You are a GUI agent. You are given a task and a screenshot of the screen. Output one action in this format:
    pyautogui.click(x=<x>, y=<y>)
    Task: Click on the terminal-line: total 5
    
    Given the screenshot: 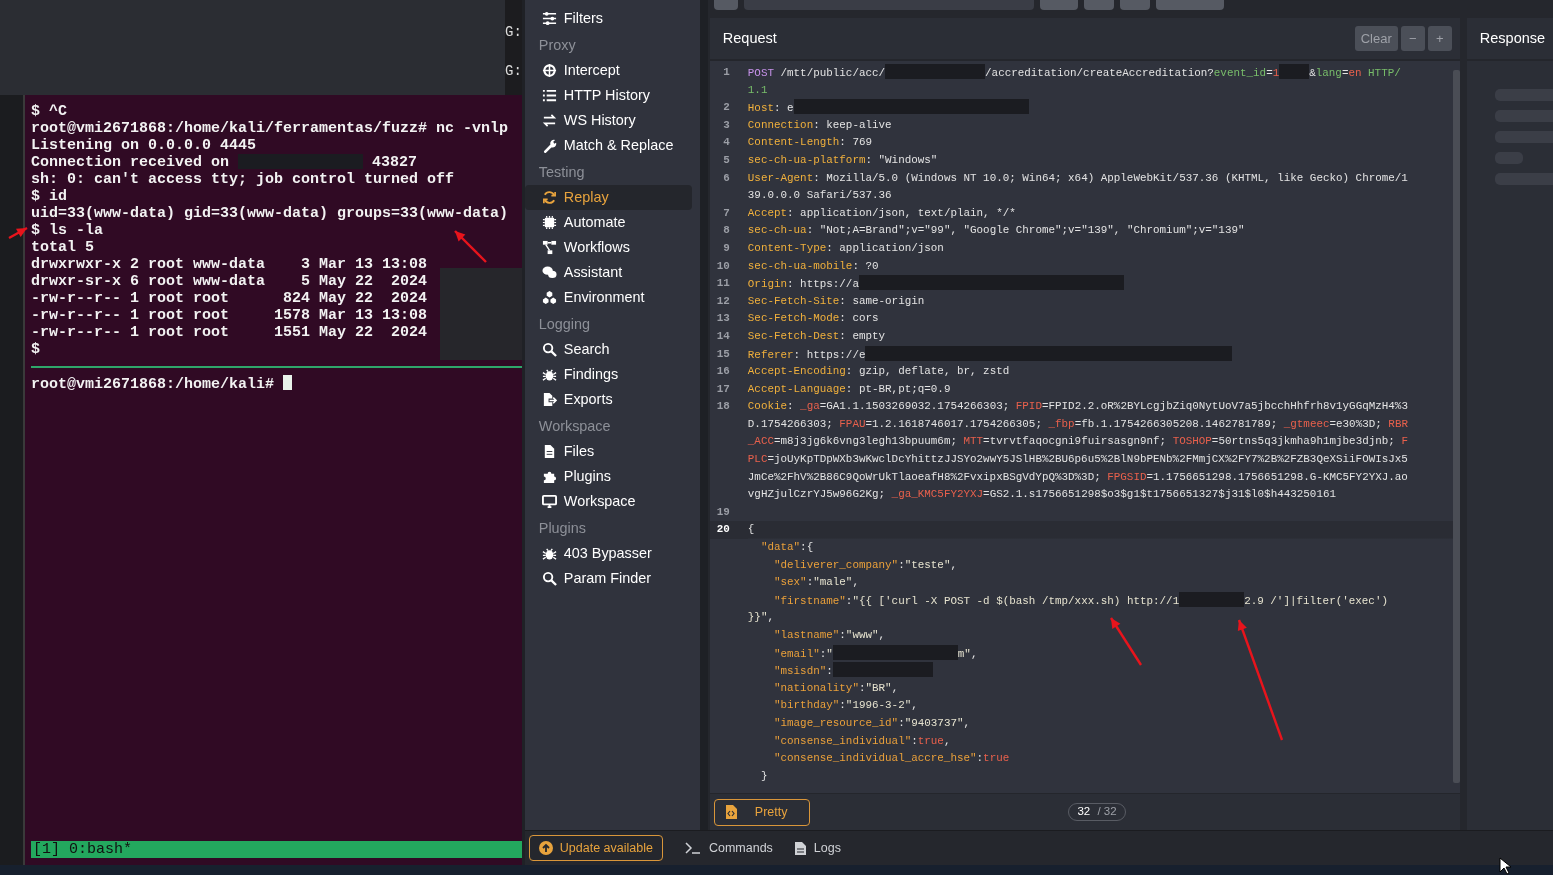 What is the action you would take?
    pyautogui.click(x=62, y=247)
    